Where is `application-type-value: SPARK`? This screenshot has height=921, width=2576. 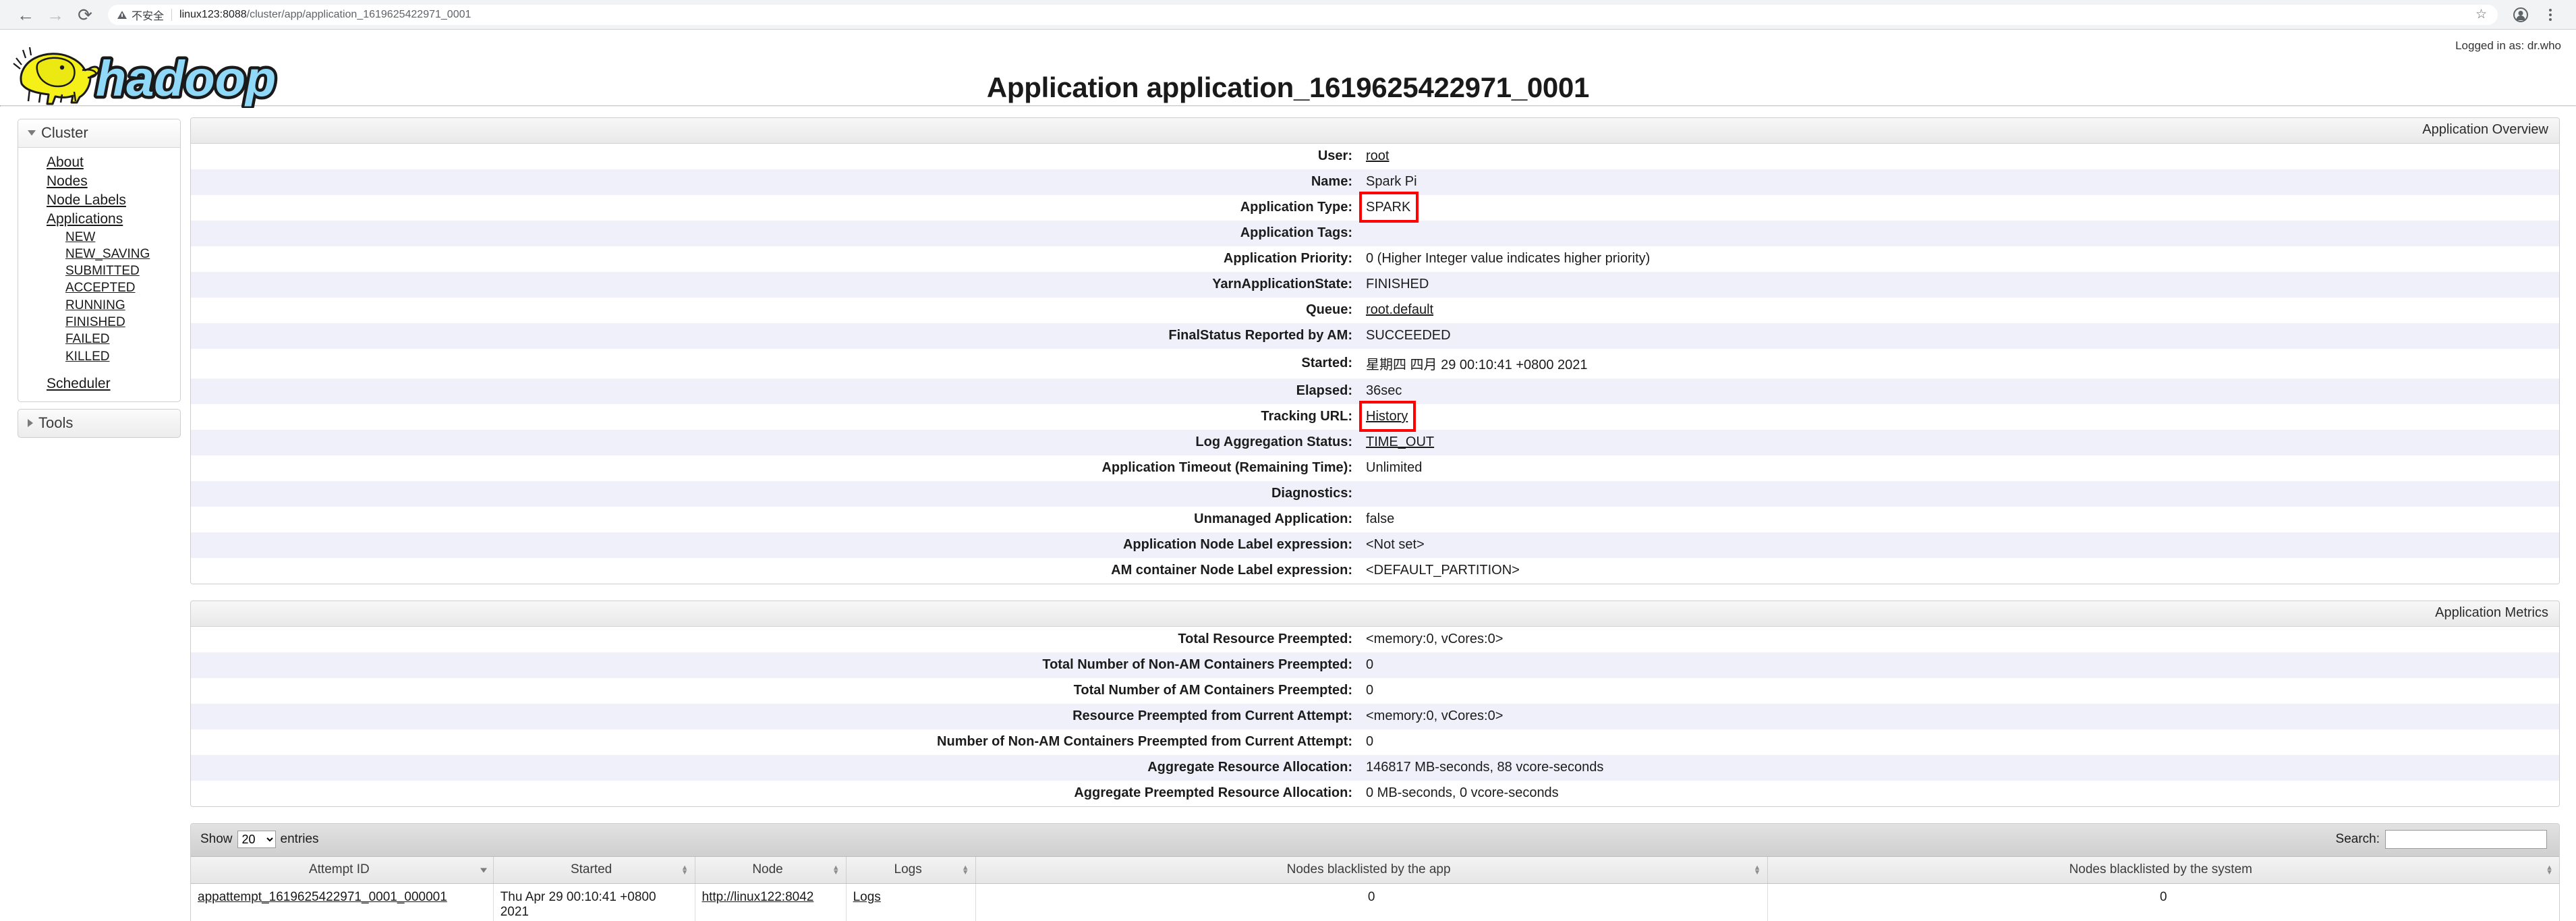 application-type-value: SPARK is located at coordinates (1388, 208).